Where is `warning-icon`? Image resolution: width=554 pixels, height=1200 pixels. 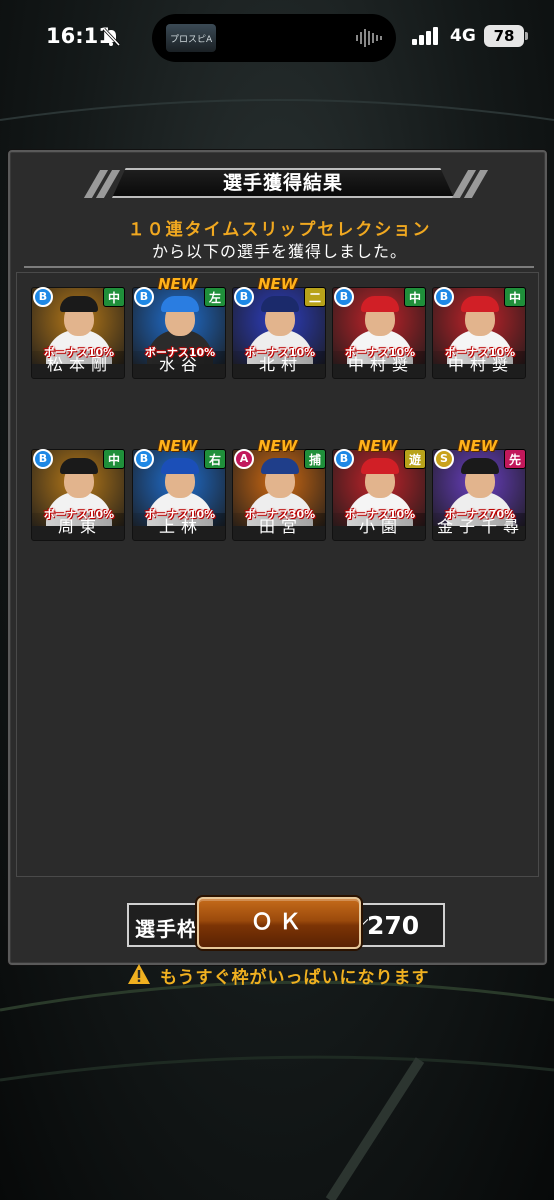 warning-icon is located at coordinates (139, 974).